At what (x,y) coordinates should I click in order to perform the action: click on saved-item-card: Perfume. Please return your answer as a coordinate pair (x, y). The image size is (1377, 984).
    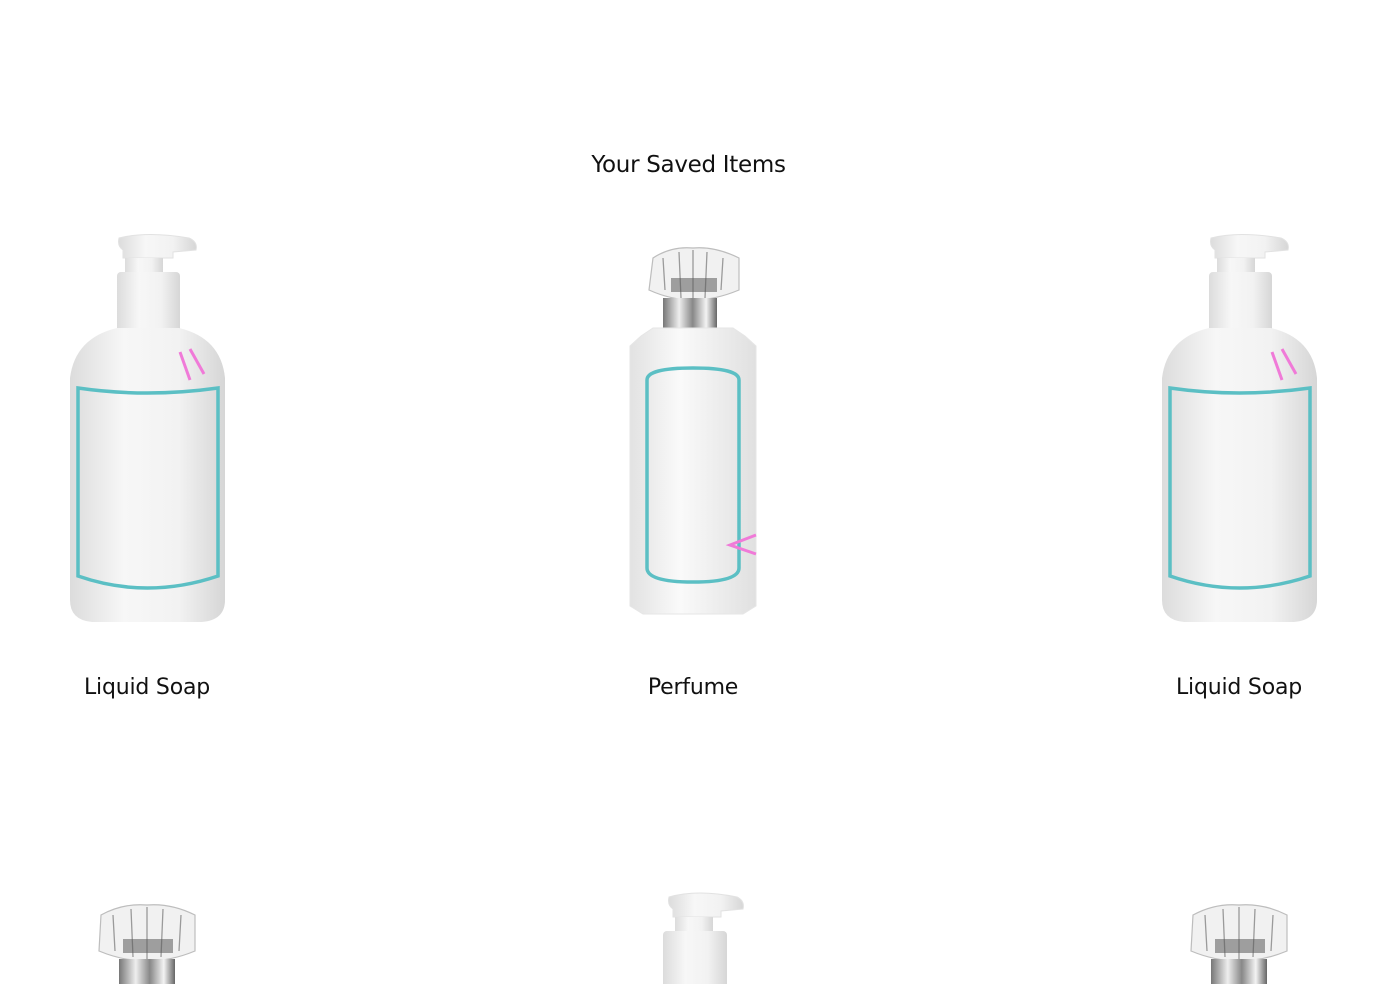
    Looking at the image, I should click on (693, 473).